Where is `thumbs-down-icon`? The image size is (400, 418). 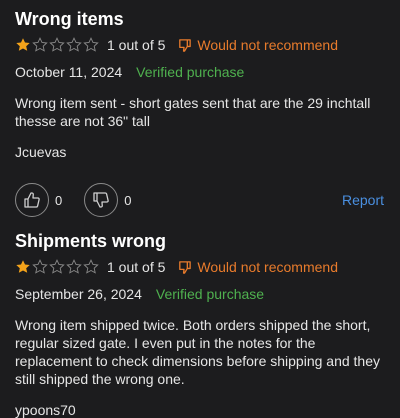 thumbs-down-icon is located at coordinates (101, 200).